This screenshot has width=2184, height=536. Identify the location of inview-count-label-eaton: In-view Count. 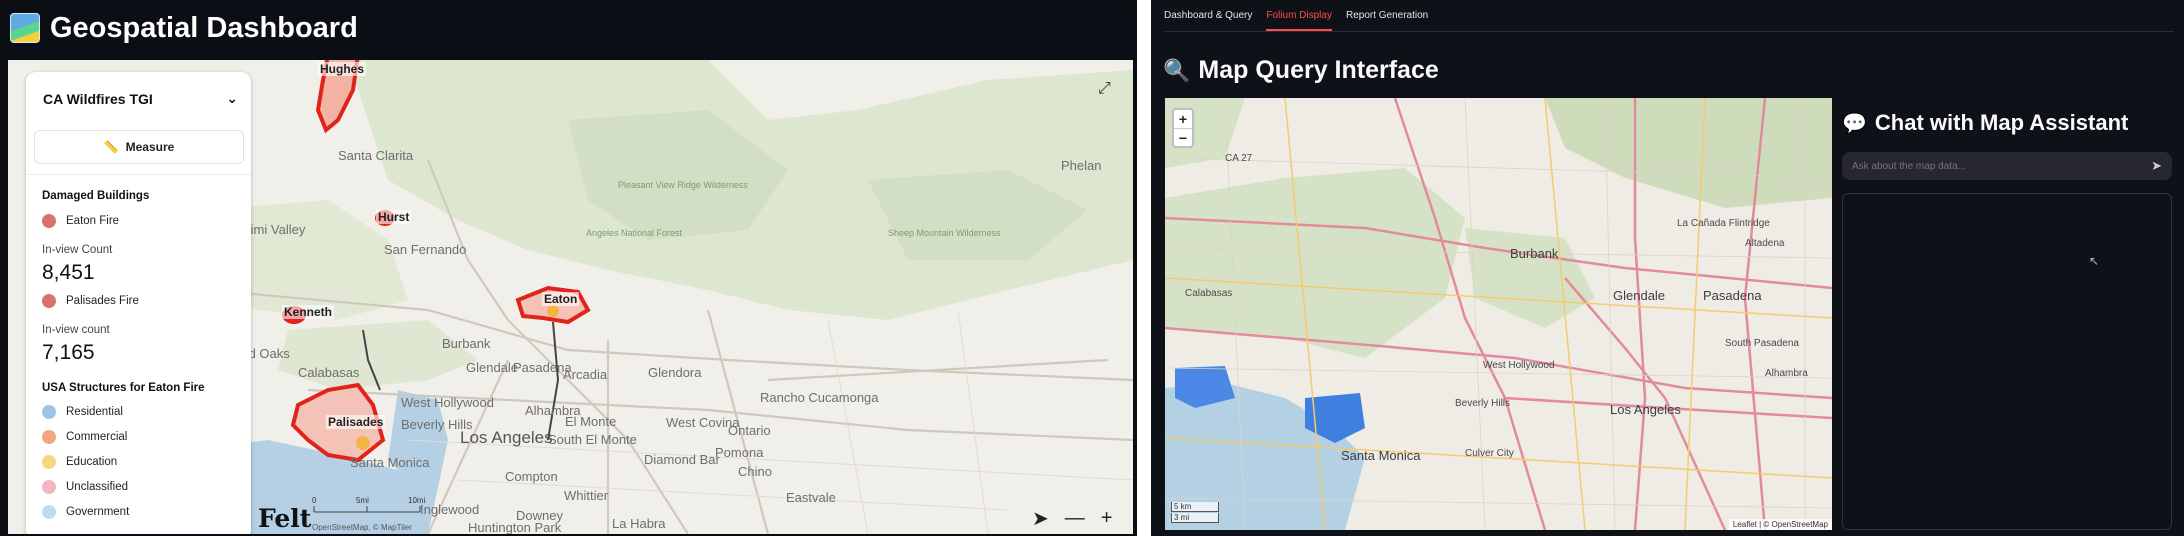
(77, 250).